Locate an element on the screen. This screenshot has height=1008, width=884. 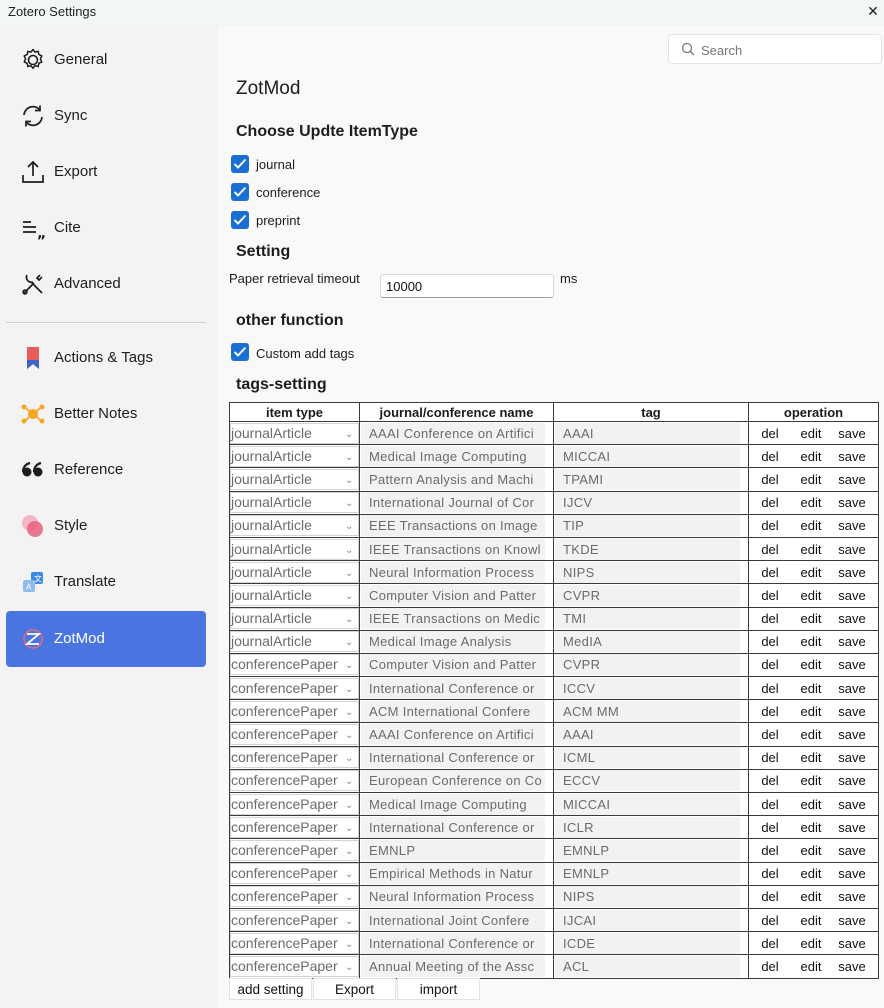
sidebar-item-advanced: Advanced is located at coordinates (106, 284).